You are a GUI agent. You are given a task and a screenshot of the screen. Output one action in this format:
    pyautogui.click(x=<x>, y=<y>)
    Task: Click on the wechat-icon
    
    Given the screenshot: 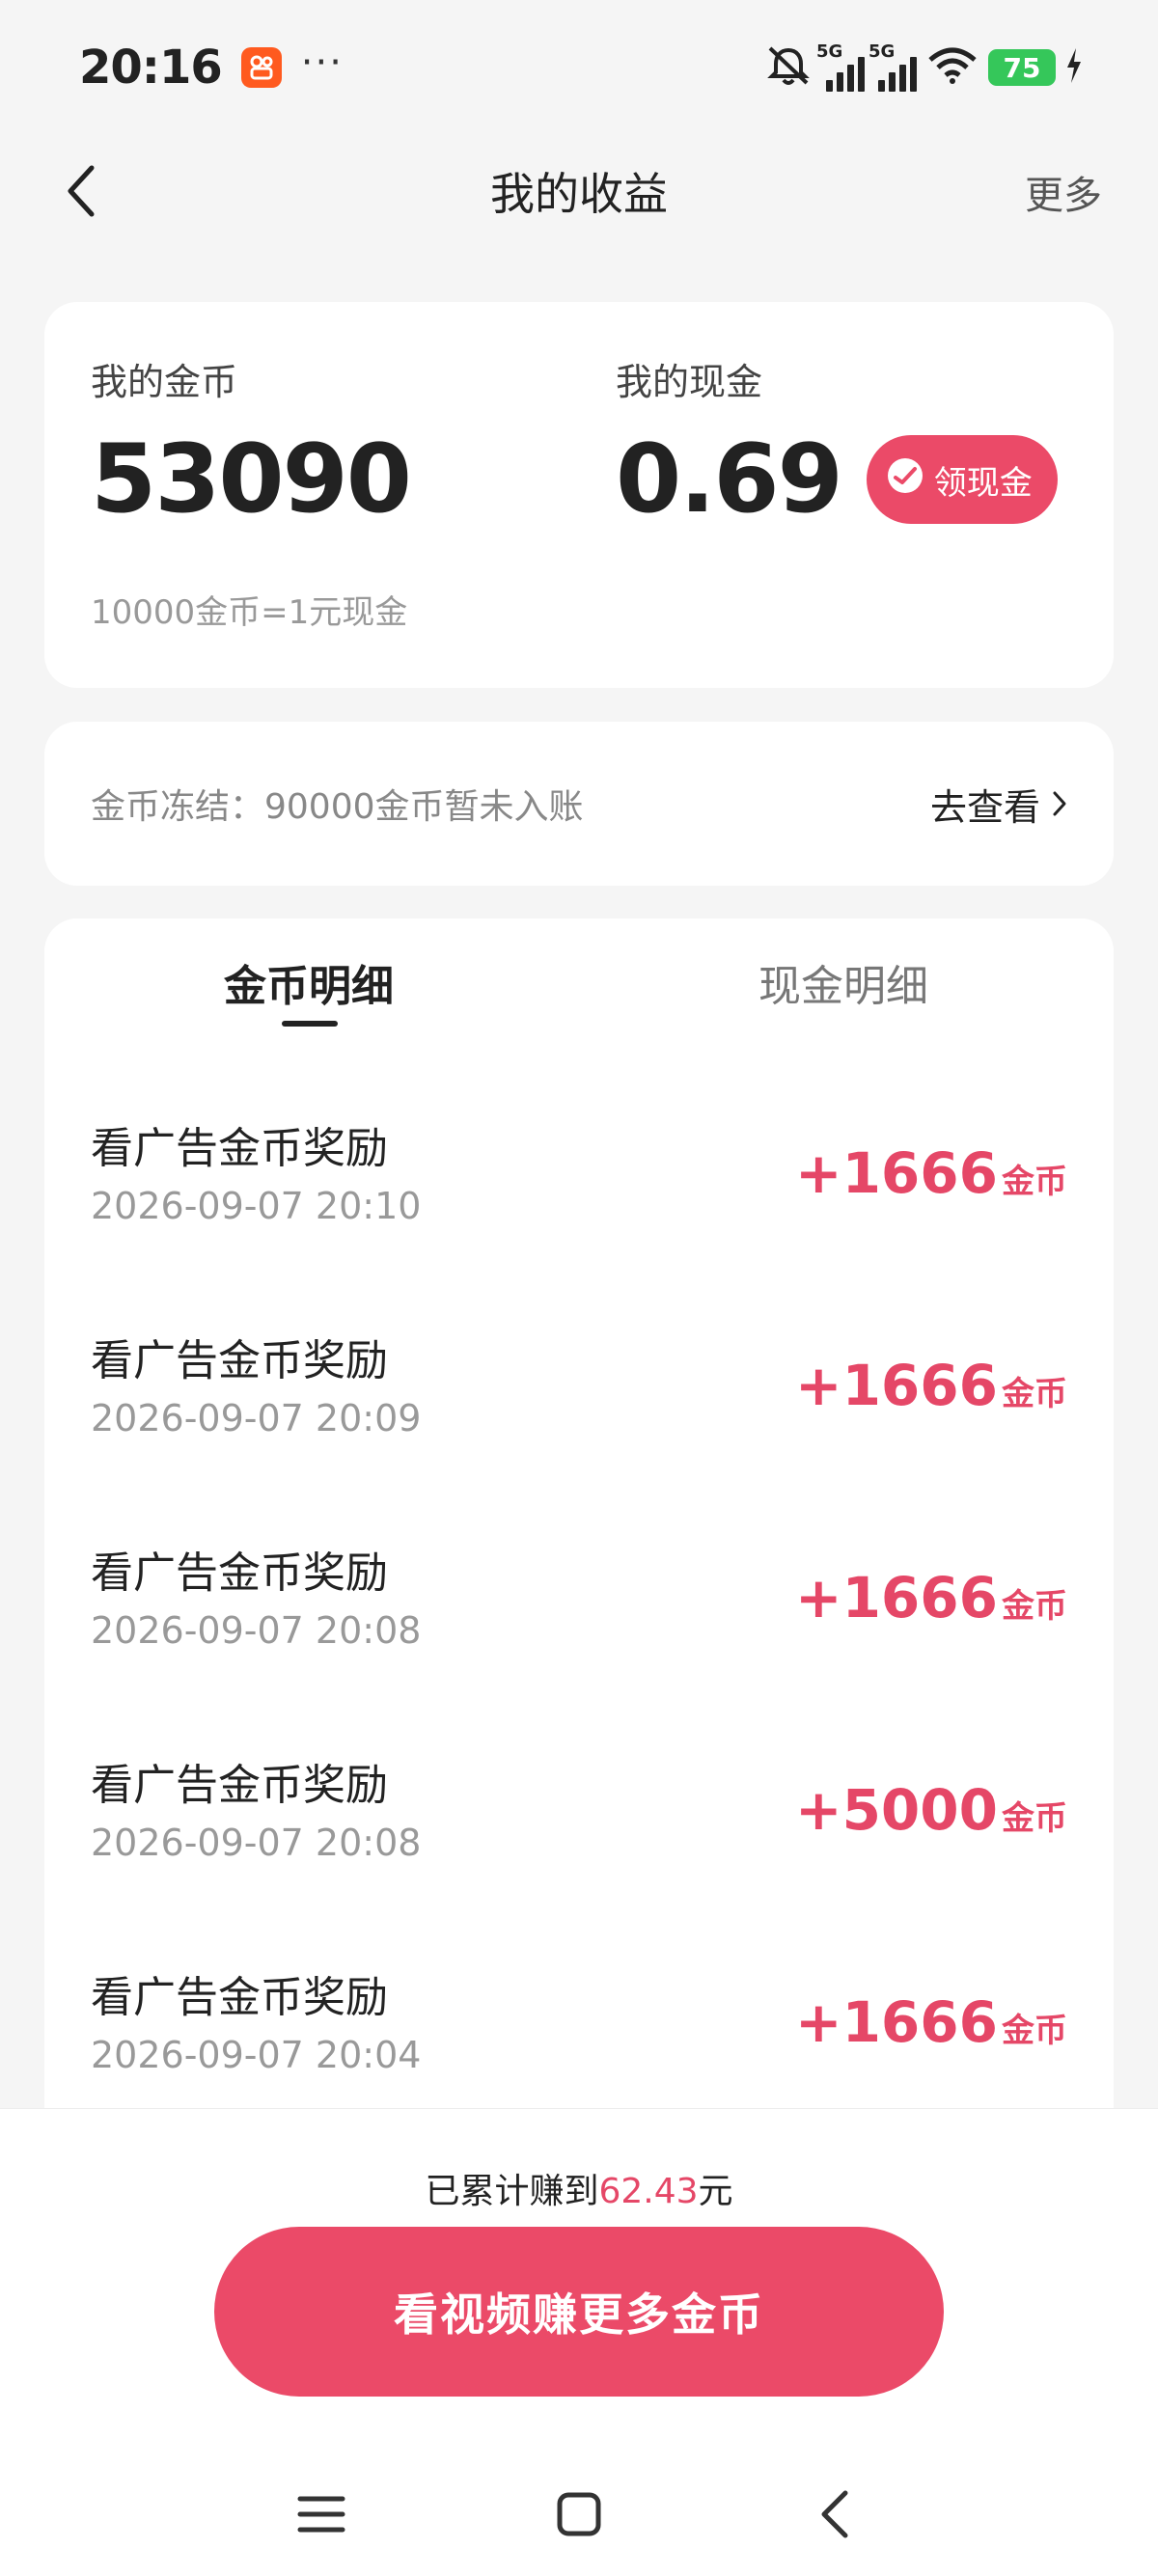 What is the action you would take?
    pyautogui.click(x=905, y=480)
    